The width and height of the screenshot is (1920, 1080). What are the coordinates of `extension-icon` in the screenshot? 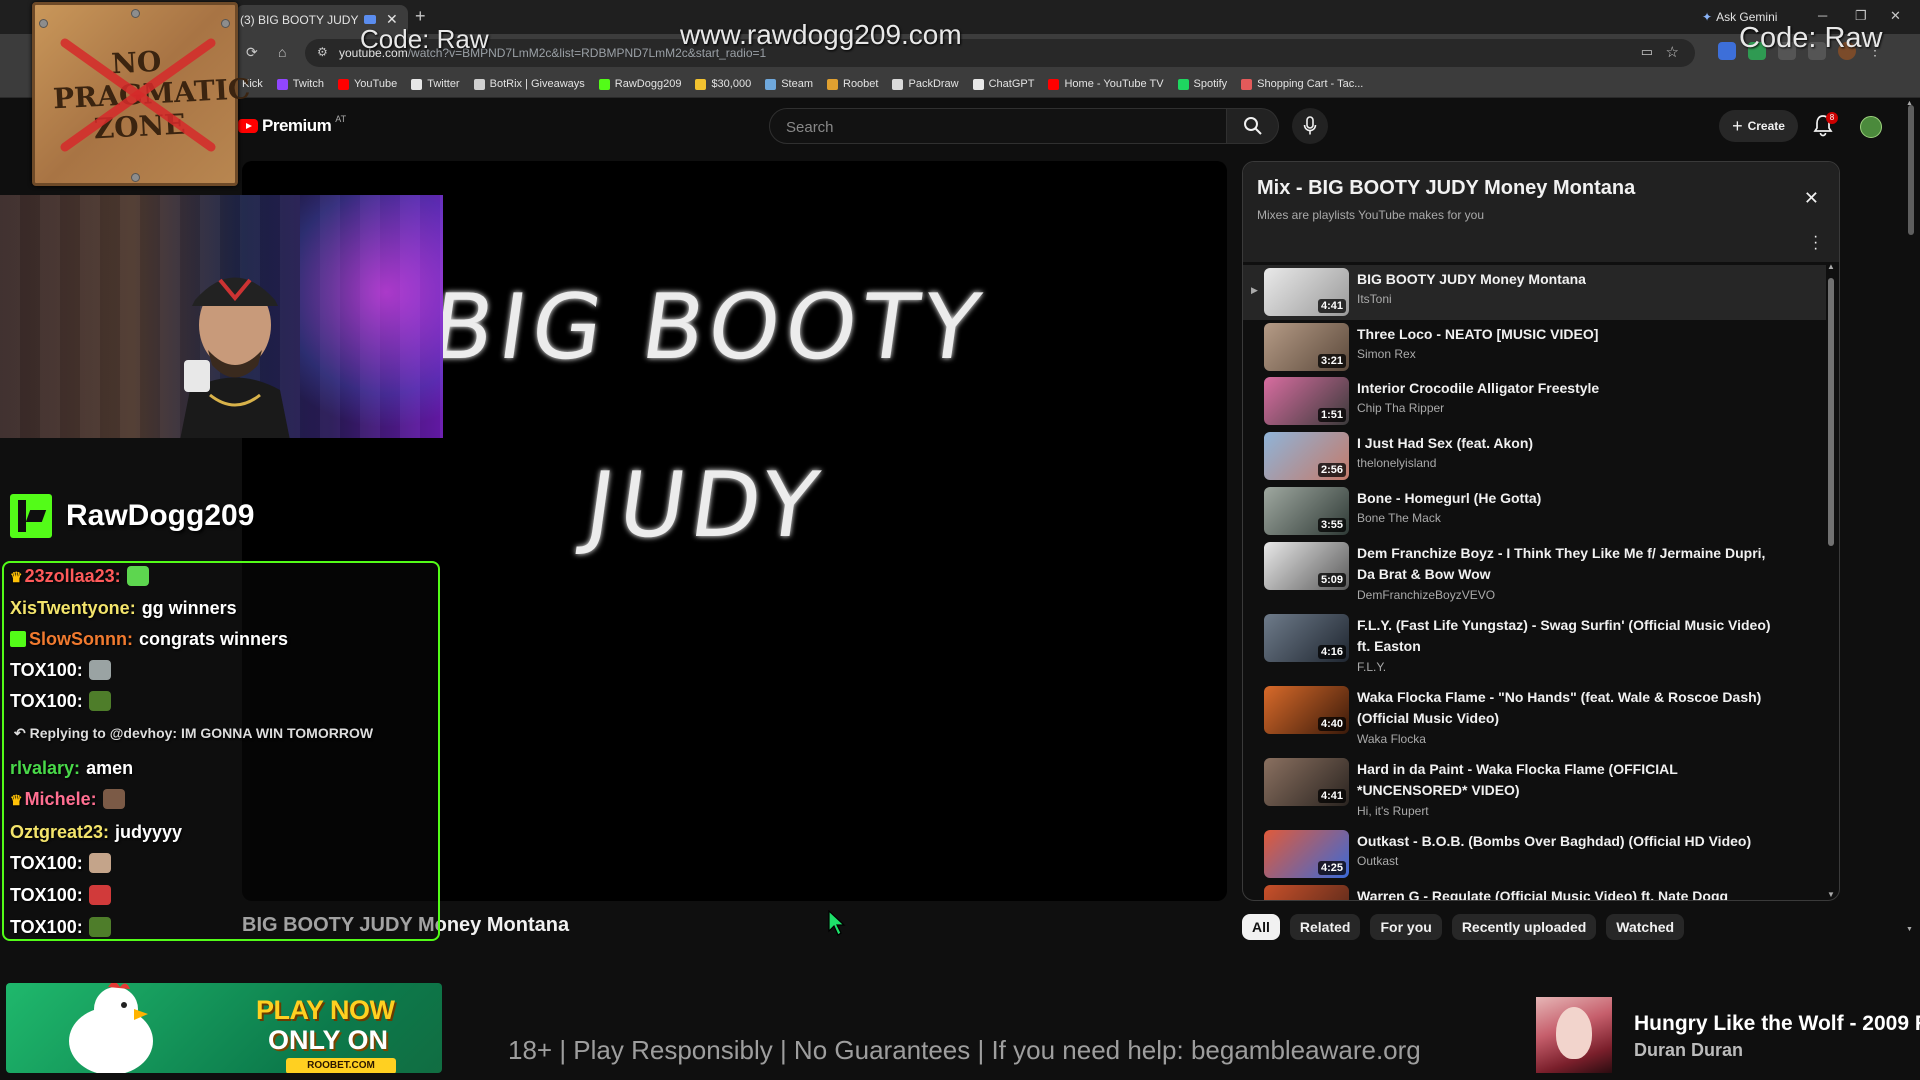 It's located at (1727, 51).